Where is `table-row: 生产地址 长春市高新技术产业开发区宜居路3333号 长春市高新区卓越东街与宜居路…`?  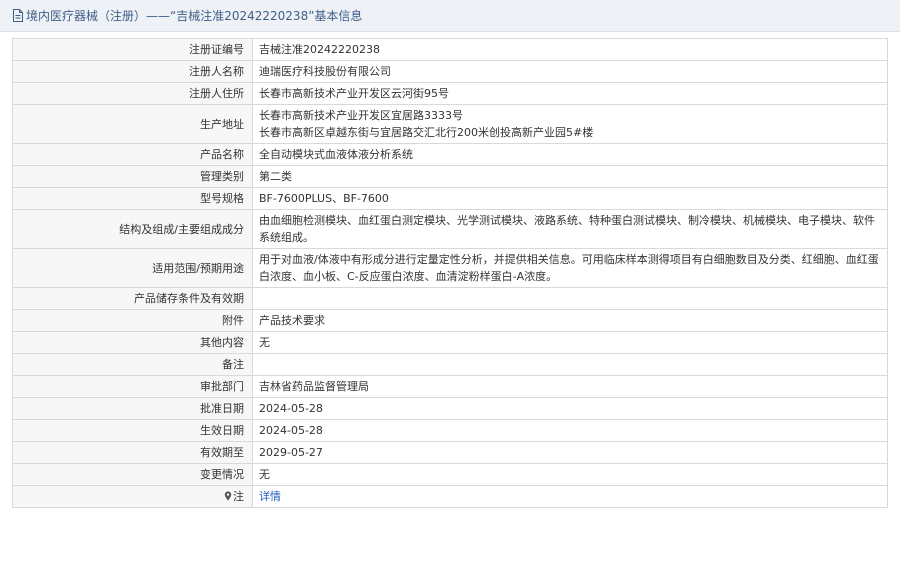
table-row: 生产地址 长春市高新技术产业开发区宜居路3333号 长春市高新区卓越东街与宜居路… is located at coordinates (450, 124).